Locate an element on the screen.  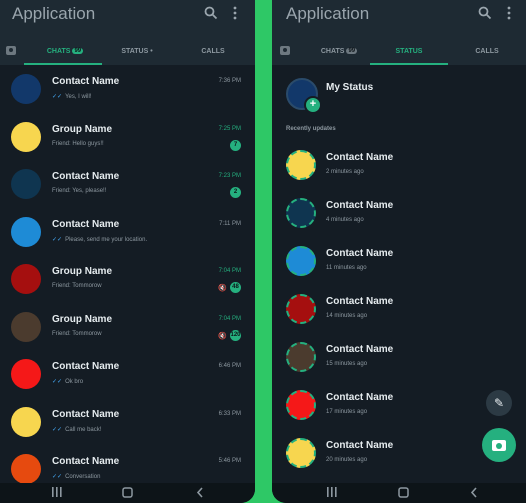
chat-message: ✓✓ Conversation is located at coordinates (76, 476).